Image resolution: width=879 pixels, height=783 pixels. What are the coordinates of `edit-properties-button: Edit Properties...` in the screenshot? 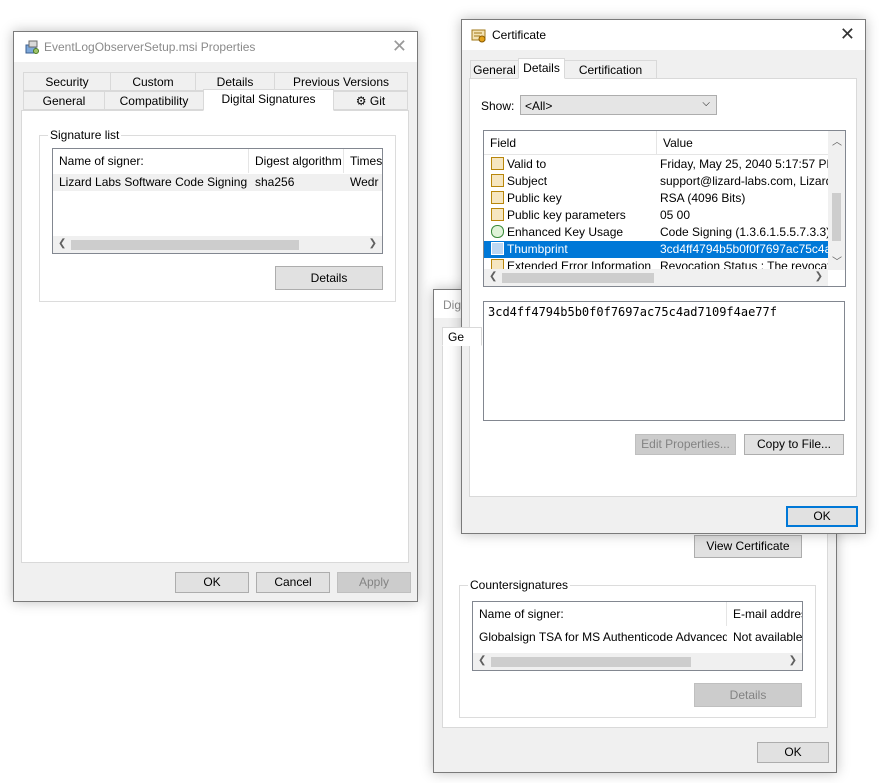 It's located at (685, 444).